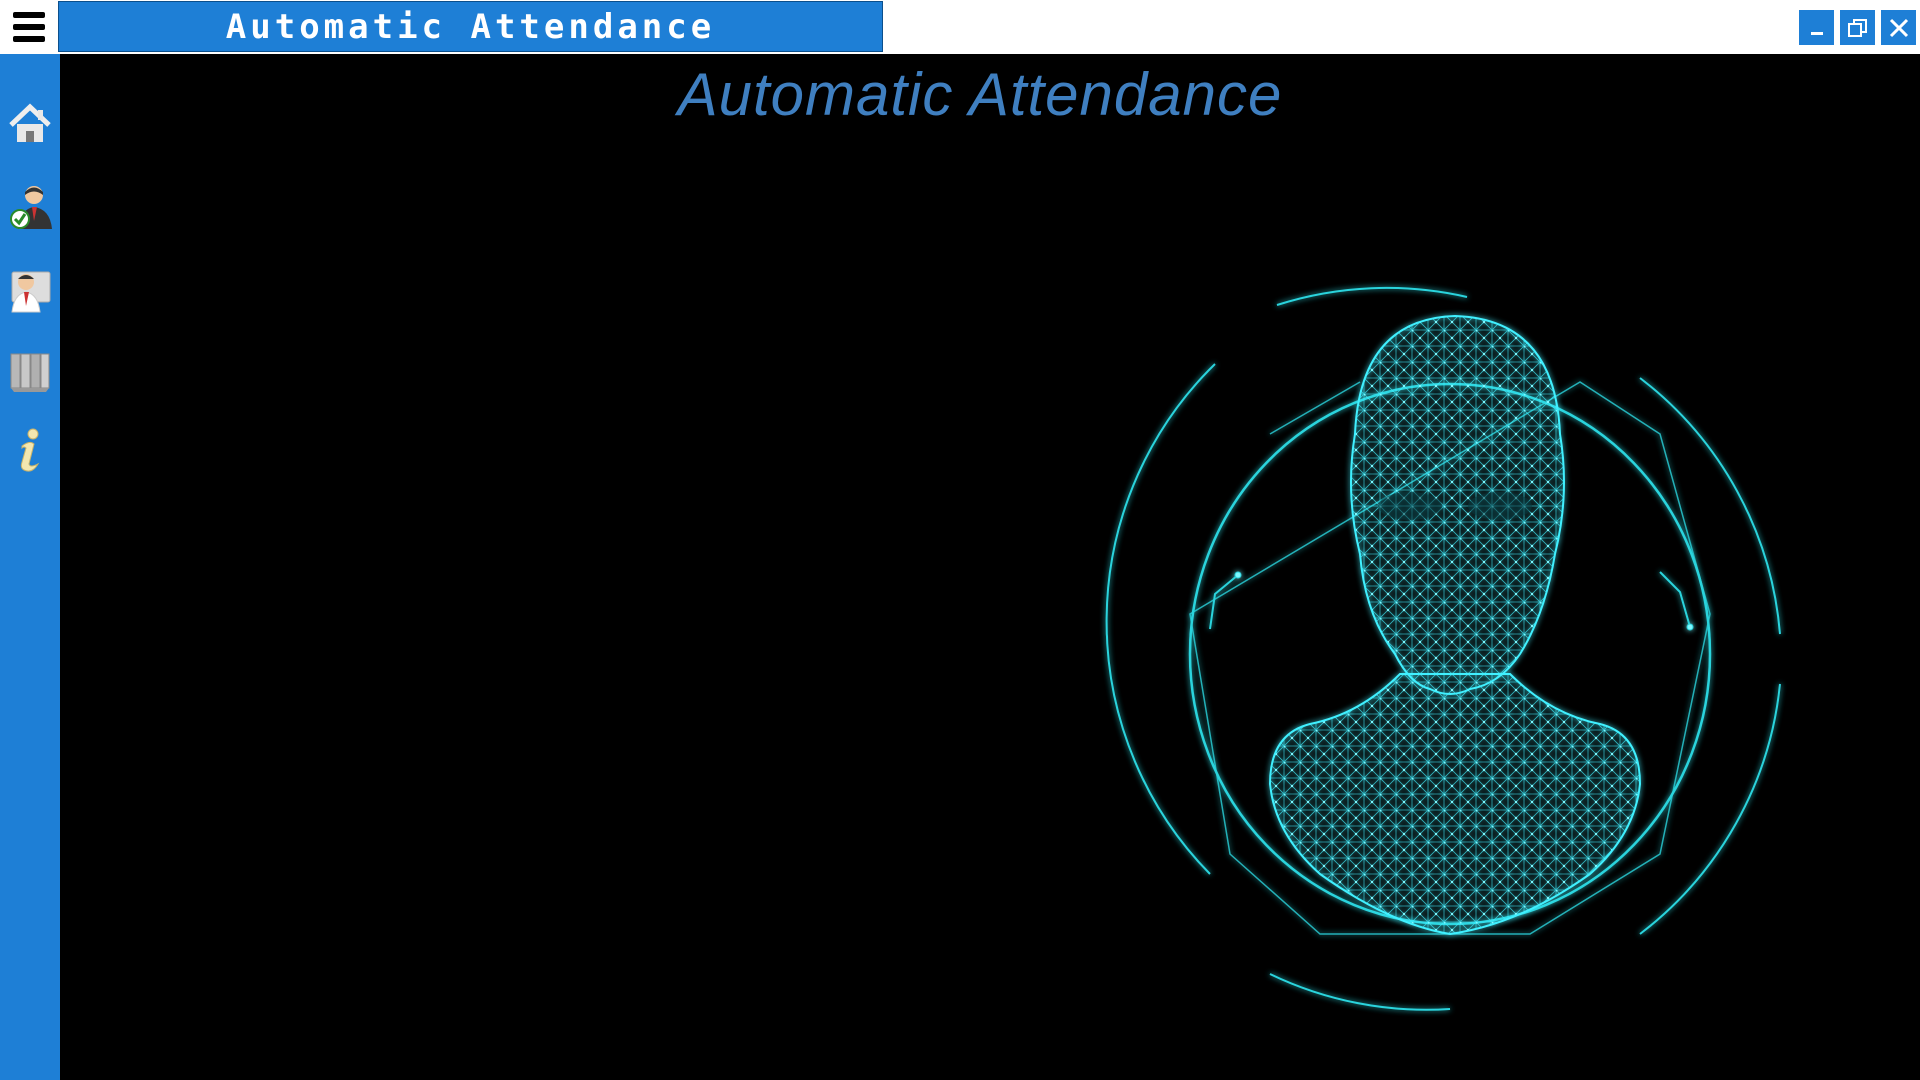 This screenshot has width=1920, height=1080. I want to click on employee-register-icon, so click(30, 290).